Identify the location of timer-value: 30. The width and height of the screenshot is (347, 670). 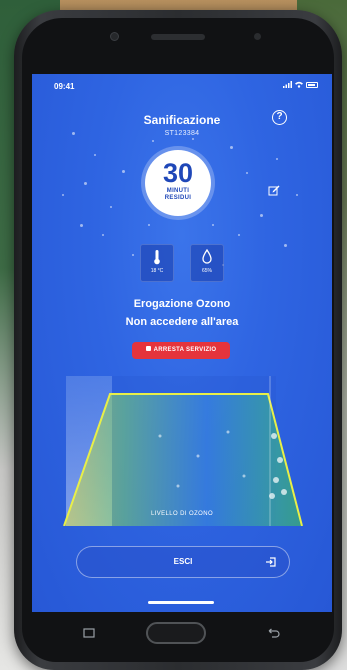
(178, 173).